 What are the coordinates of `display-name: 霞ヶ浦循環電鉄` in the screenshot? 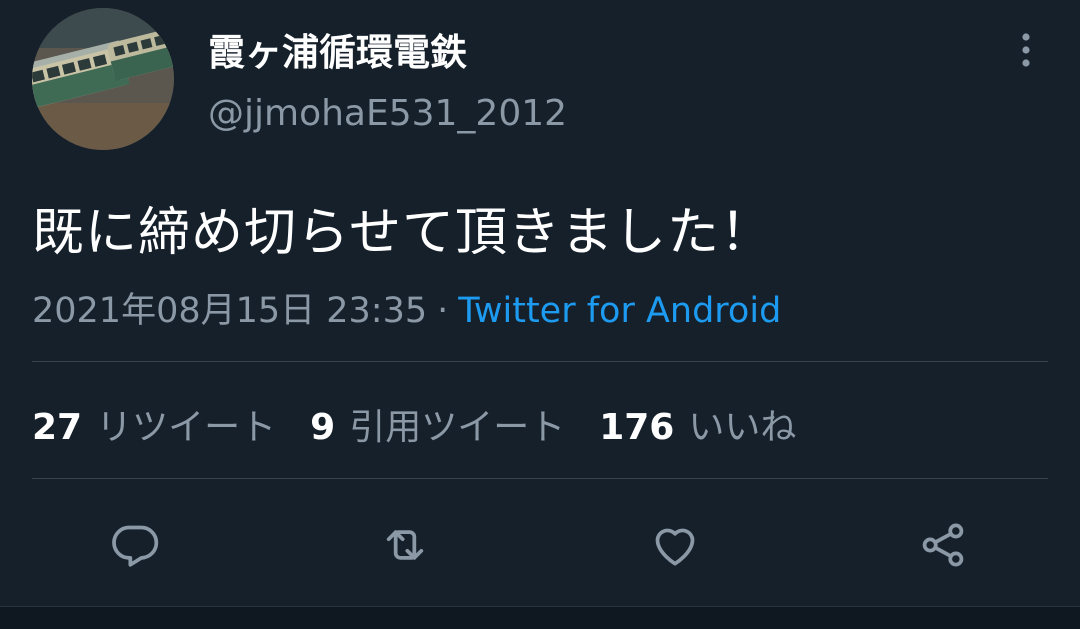 It's located at (337, 49).